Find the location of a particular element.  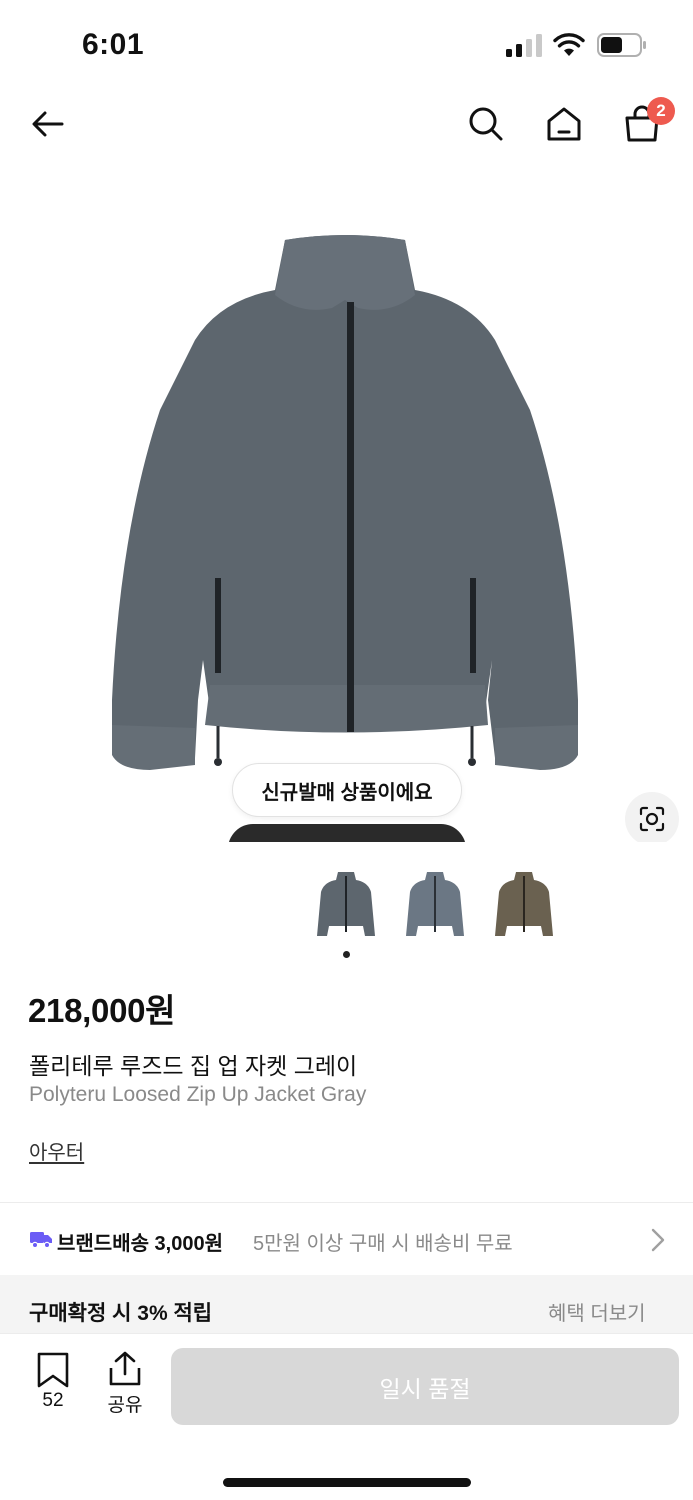

free-shipping-note: 5만원 이상 구매 시 배송비 무료 is located at coordinates (383, 1244).